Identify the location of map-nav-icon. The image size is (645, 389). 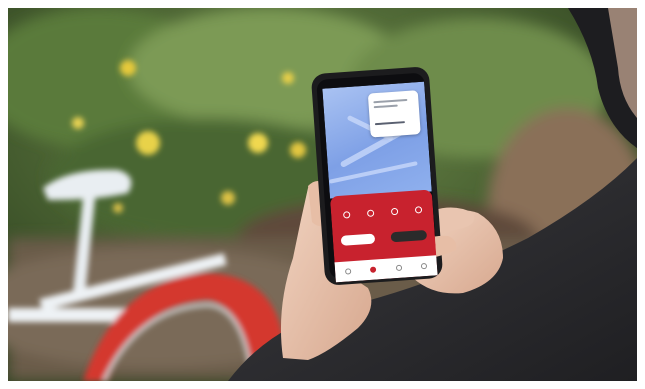
(348, 271).